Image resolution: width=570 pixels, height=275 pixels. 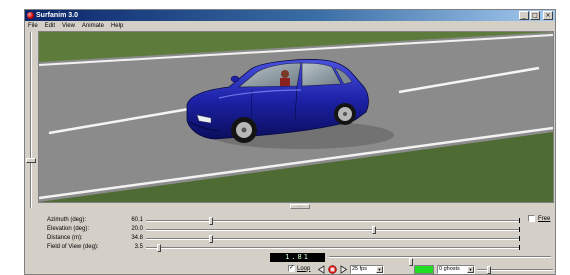 I want to click on loop-toggle: ✓ Loop, so click(x=299, y=268).